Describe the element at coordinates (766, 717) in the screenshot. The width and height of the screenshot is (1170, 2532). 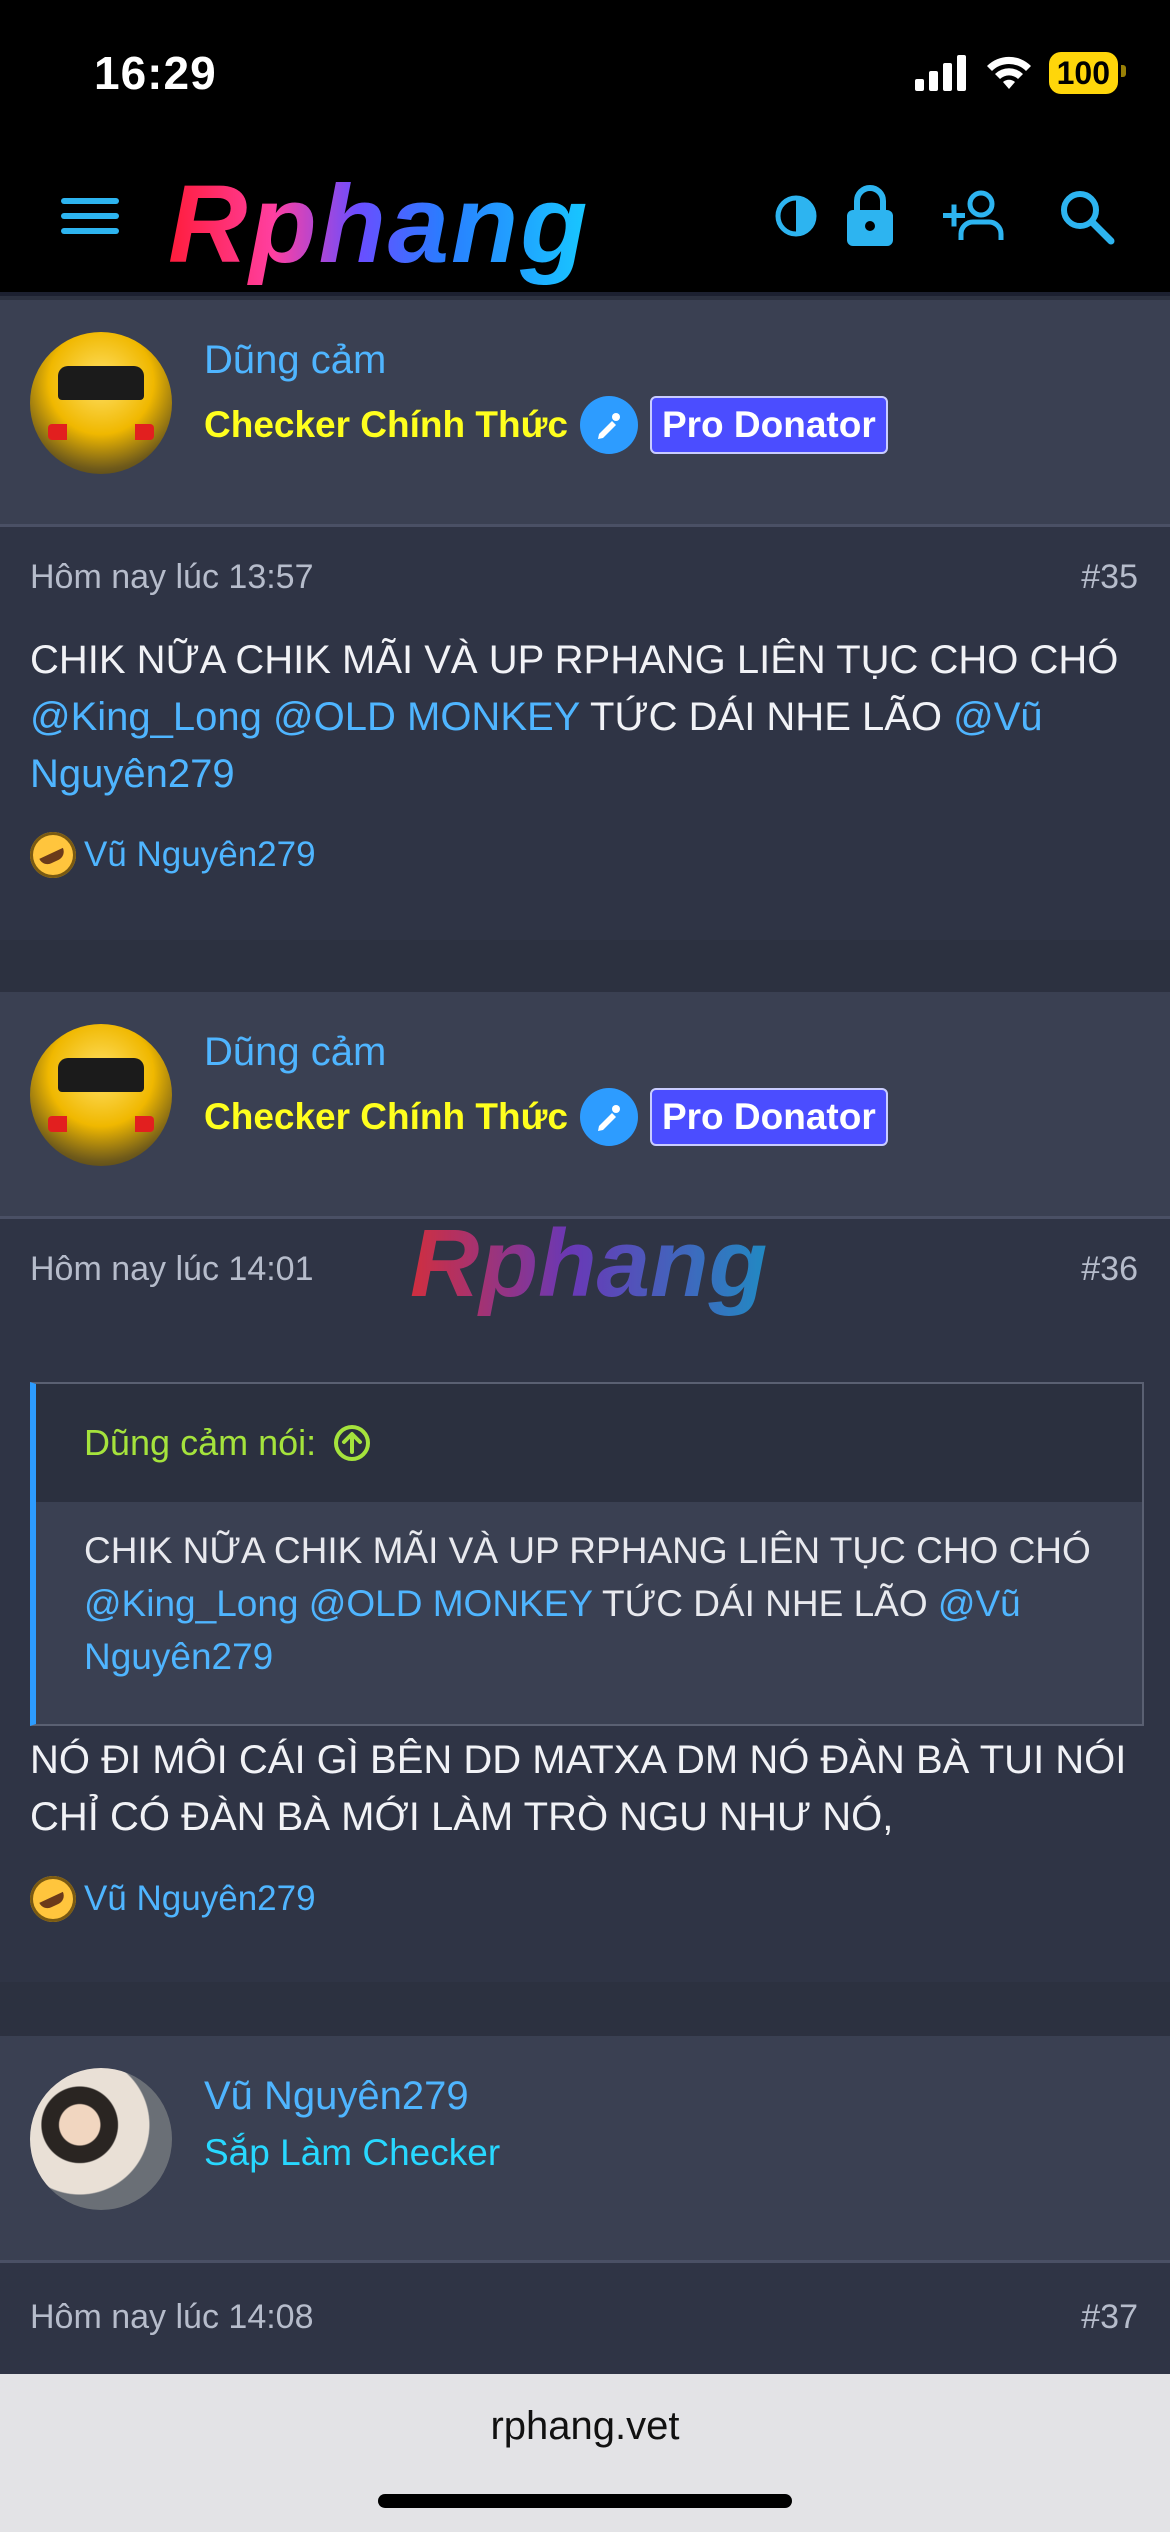
I see `post-text: TỨC DÁI NHE LÃO` at that location.